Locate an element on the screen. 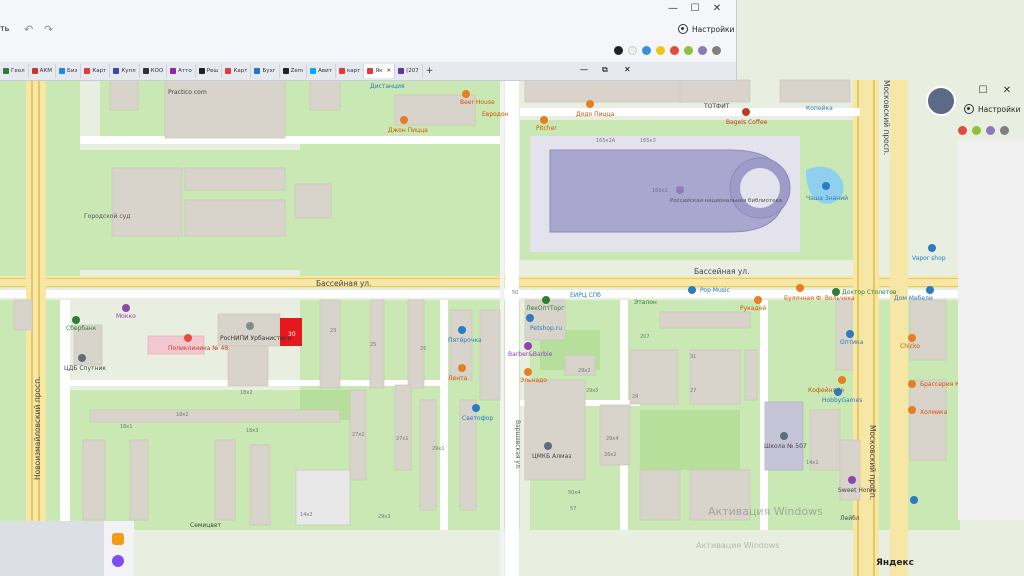 The image size is (1024, 576). label-gorodskoy-sud: Городской суд is located at coordinates (107, 216).